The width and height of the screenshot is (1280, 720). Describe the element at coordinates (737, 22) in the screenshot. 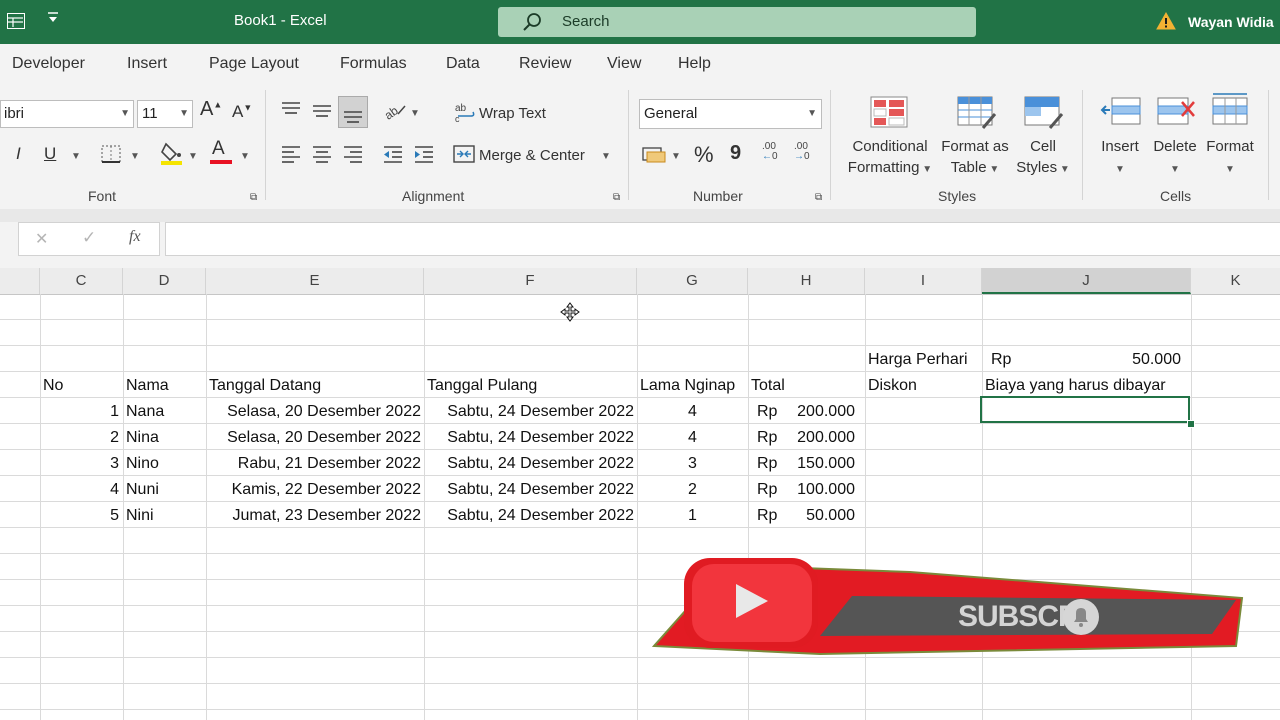

I see `search-box: Search` at that location.